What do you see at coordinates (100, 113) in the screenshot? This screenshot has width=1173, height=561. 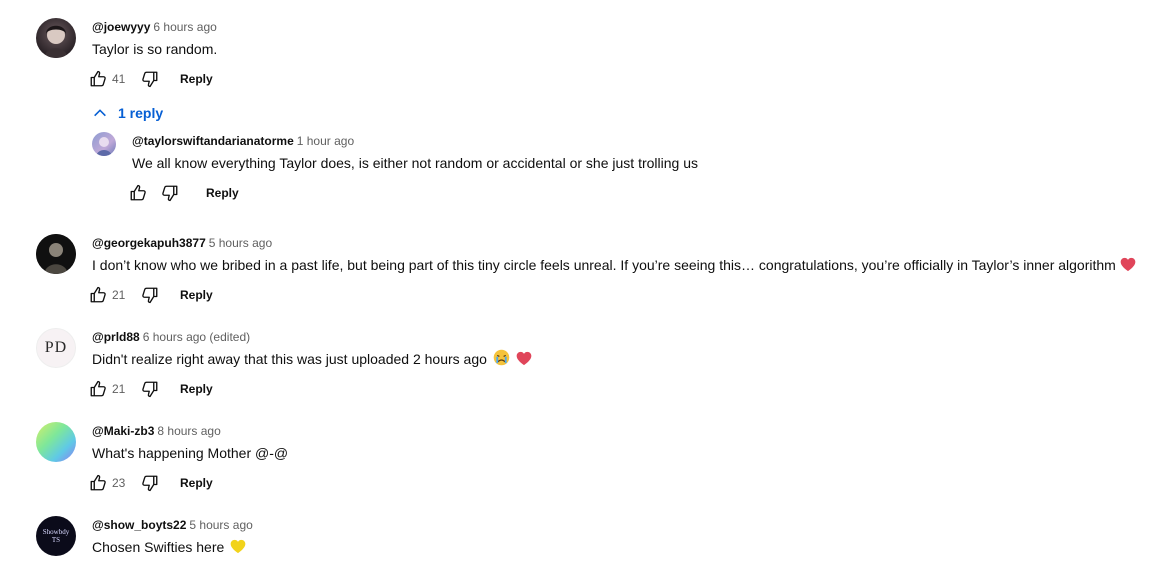 I see `chevron-up-icon` at bounding box center [100, 113].